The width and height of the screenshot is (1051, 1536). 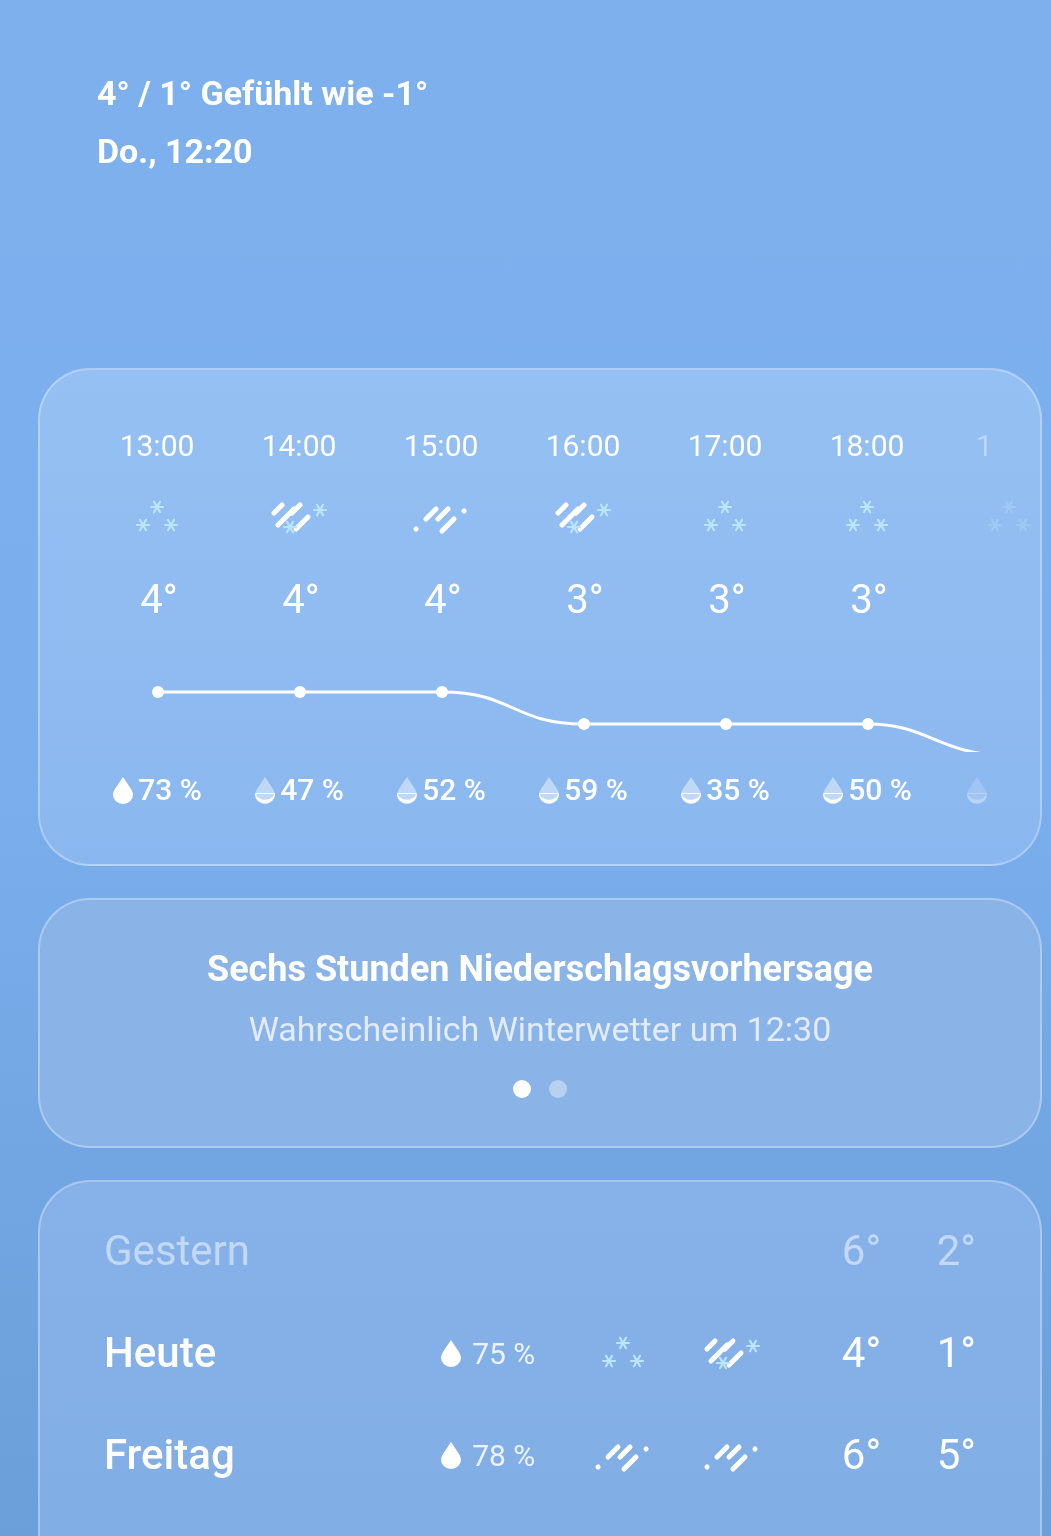 I want to click on hour-label: 16:00, so click(x=583, y=446).